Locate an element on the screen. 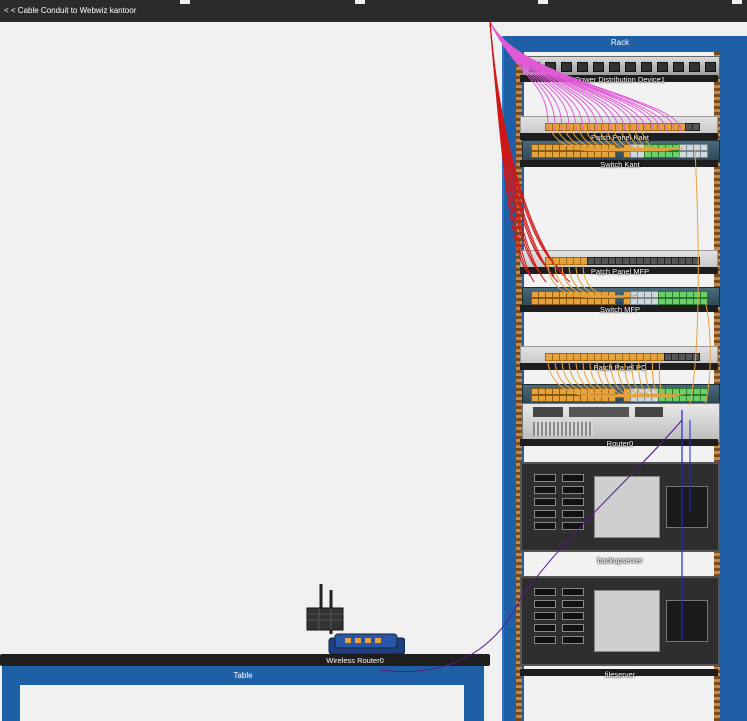  device-label-wireless-router0: Wireless Router0 is located at coordinates (355, 660).